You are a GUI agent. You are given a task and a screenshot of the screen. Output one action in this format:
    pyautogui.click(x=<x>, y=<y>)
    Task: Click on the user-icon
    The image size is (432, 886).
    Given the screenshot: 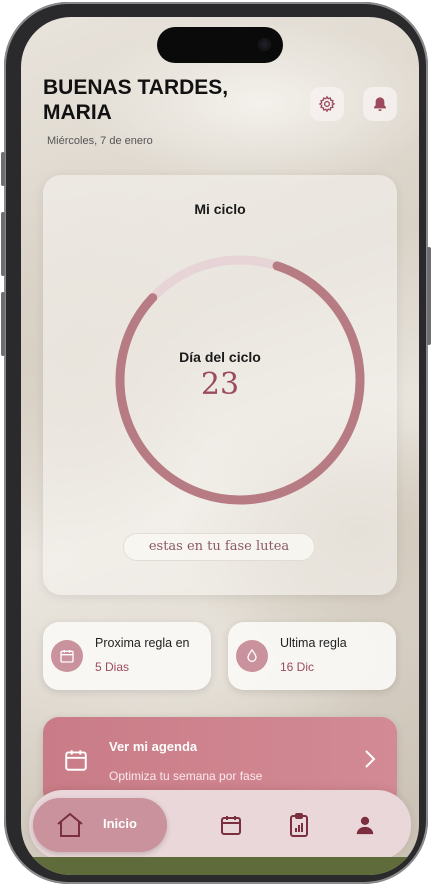 What is the action you would take?
    pyautogui.click(x=365, y=825)
    